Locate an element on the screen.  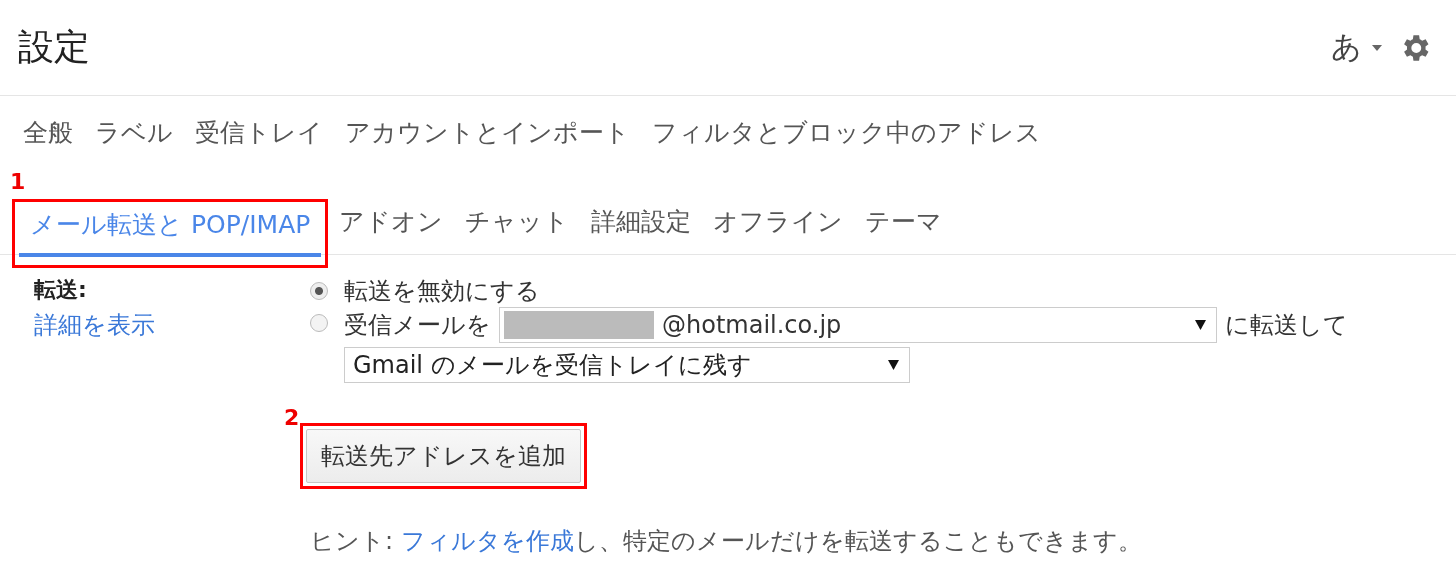
page-title: 設定 is located at coordinates (54, 47).